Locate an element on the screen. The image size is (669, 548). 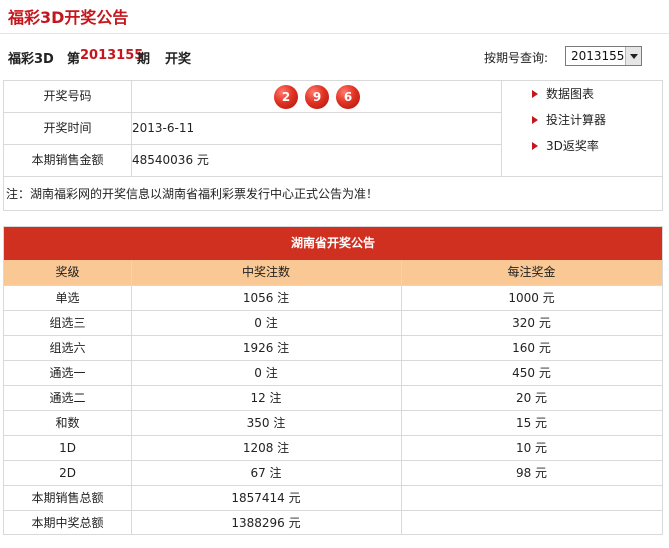
issue-select-value: 2013155 is located at coordinates (598, 56).